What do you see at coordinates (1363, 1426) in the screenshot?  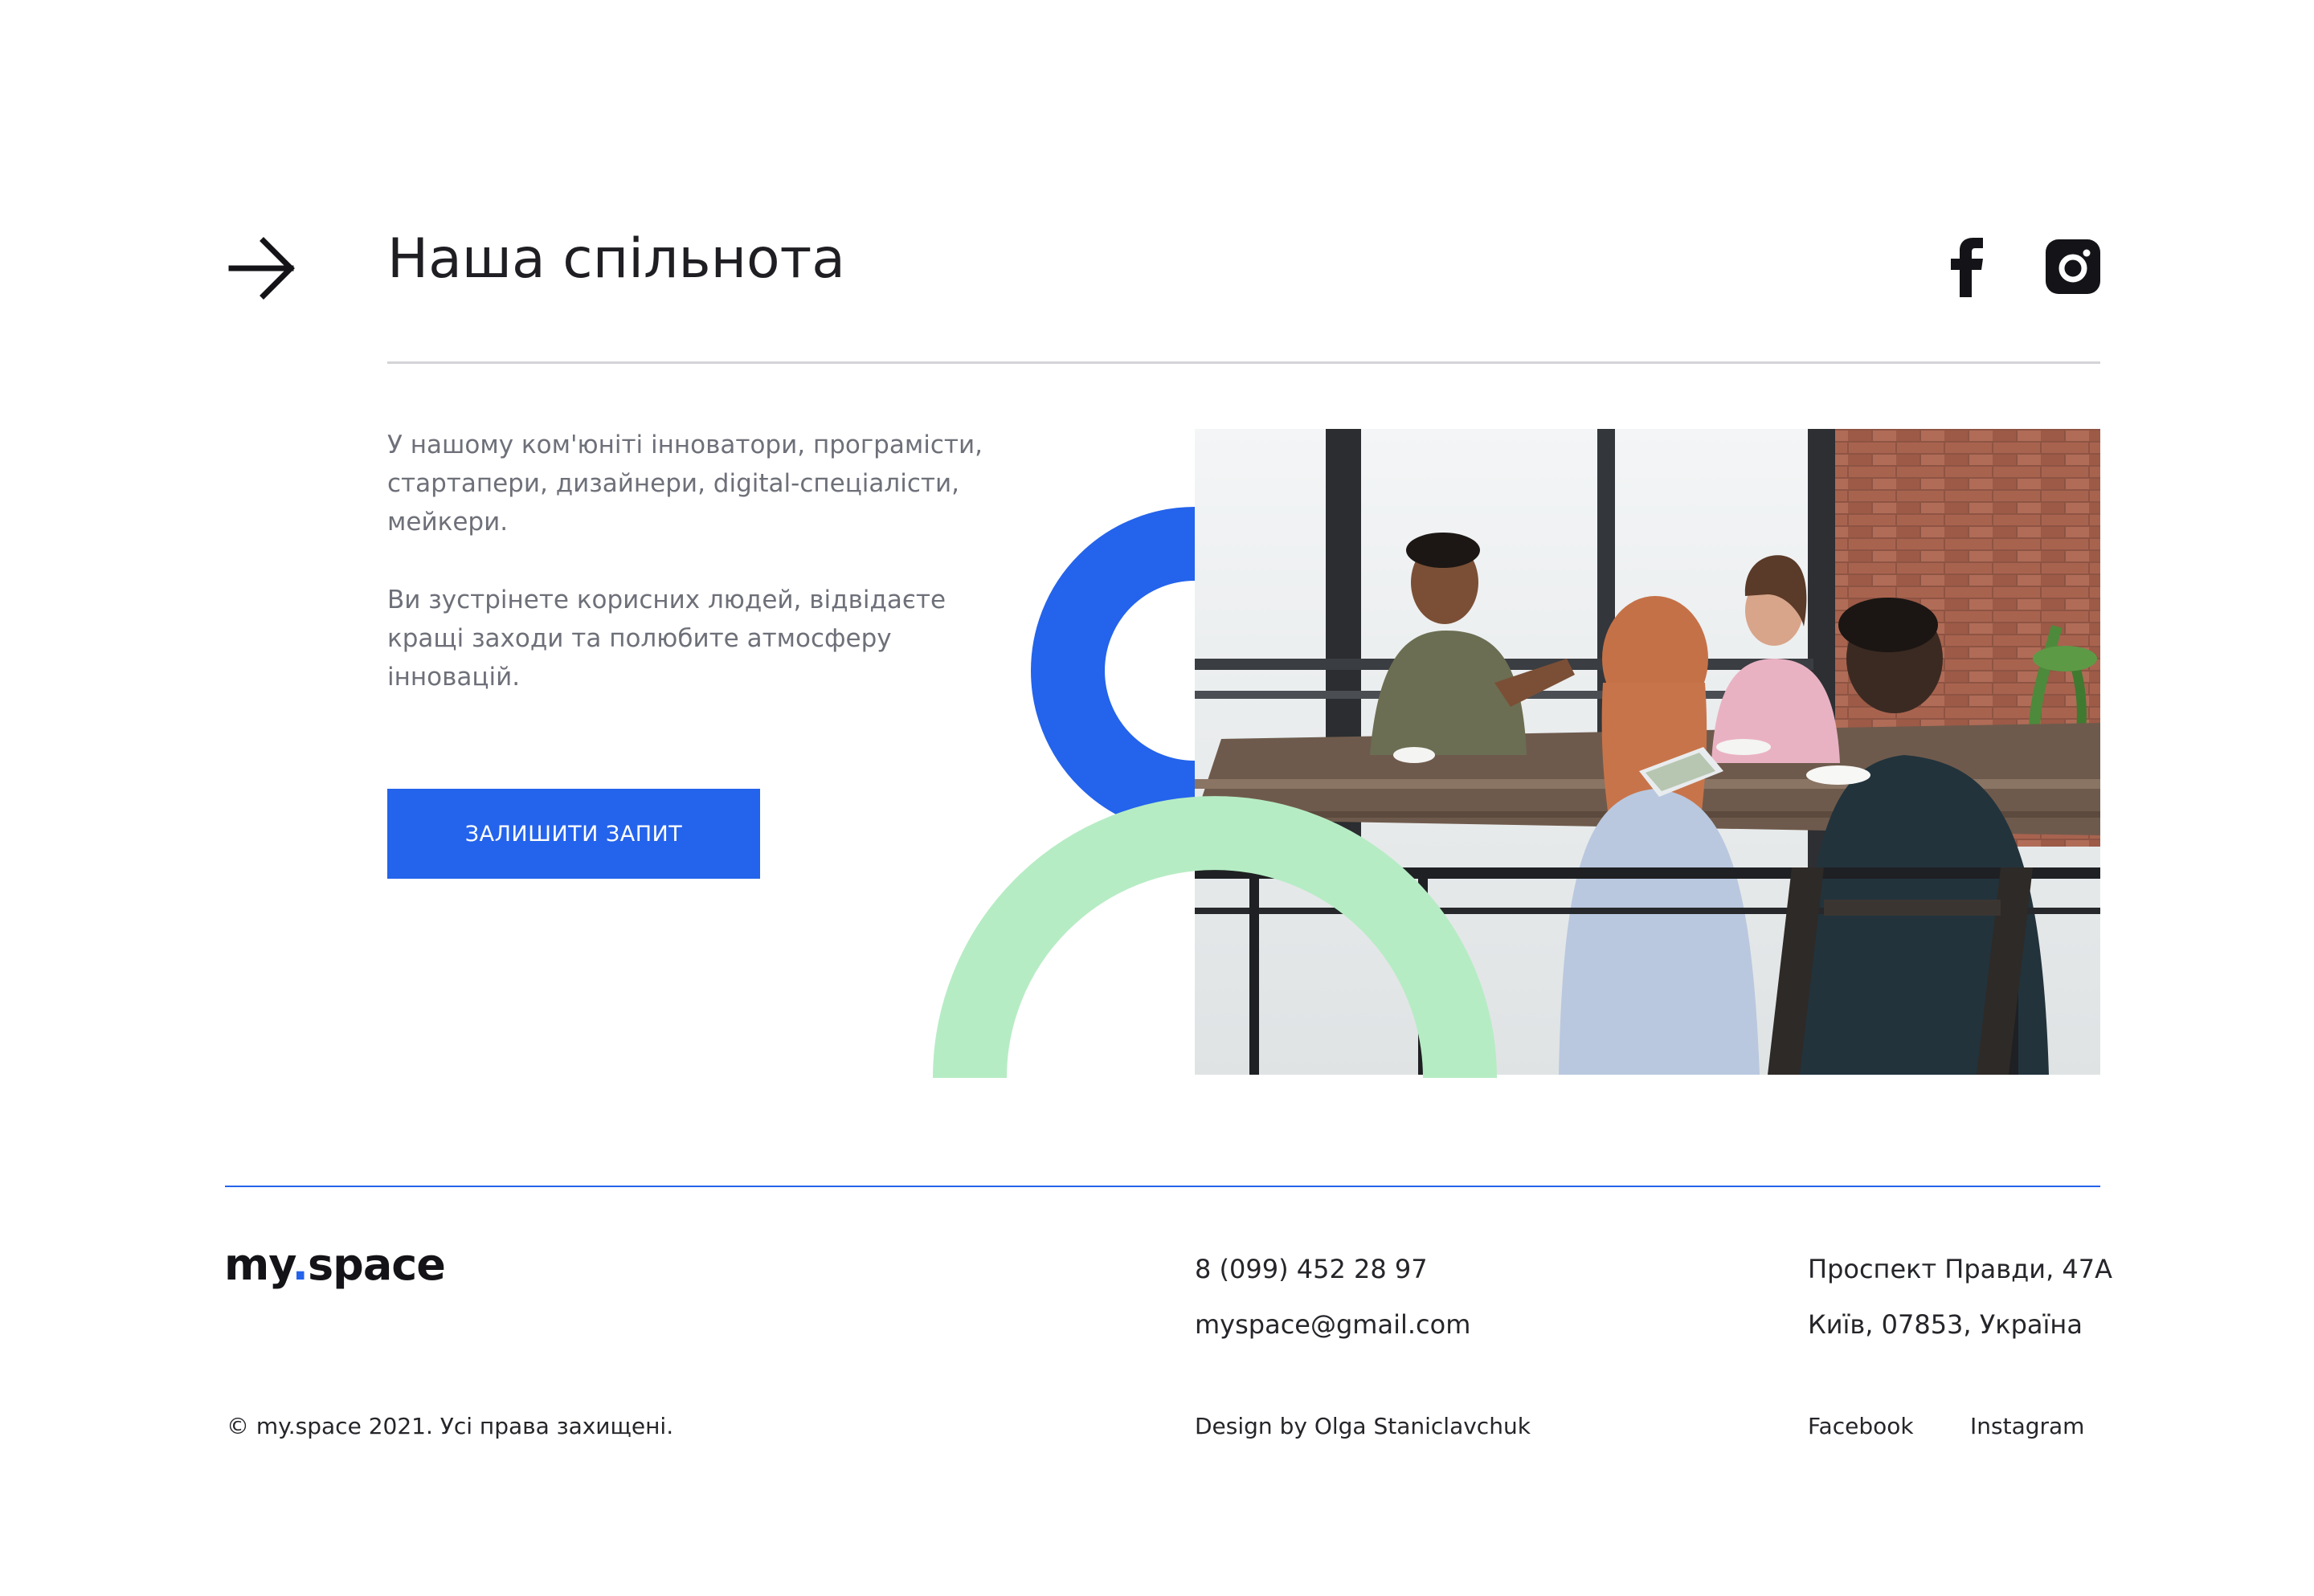 I see `footer-design-credit: Design by Olga Staniclavchuk` at bounding box center [1363, 1426].